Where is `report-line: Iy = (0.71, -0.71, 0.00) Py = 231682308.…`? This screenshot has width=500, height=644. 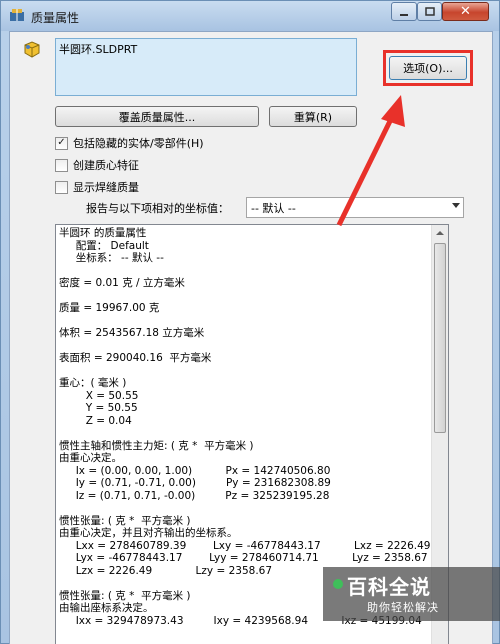 report-line: Iy = (0.71, -0.71, 0.00) Py = 231682308.… is located at coordinates (195, 483).